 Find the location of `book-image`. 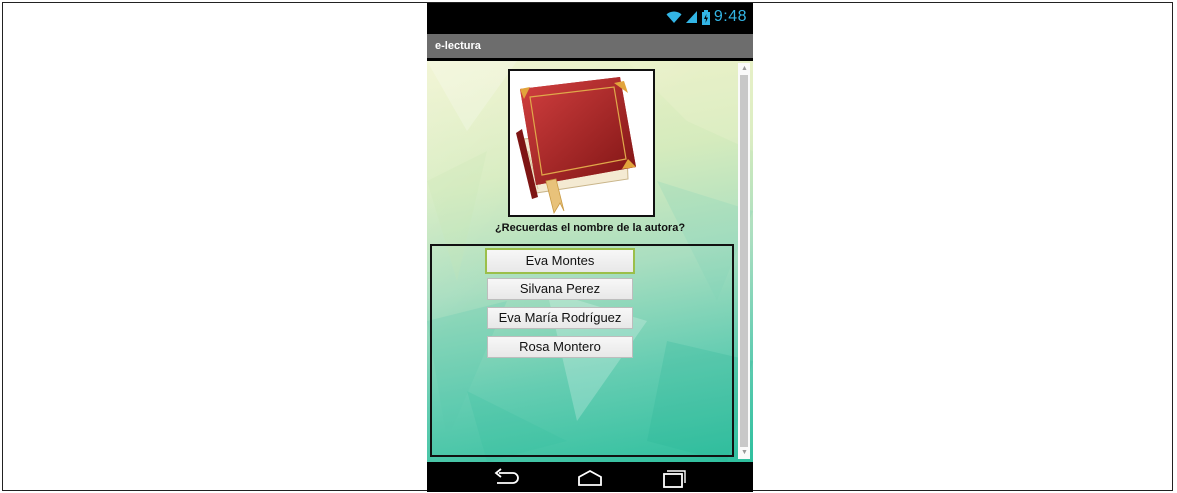

book-image is located at coordinates (581, 143).